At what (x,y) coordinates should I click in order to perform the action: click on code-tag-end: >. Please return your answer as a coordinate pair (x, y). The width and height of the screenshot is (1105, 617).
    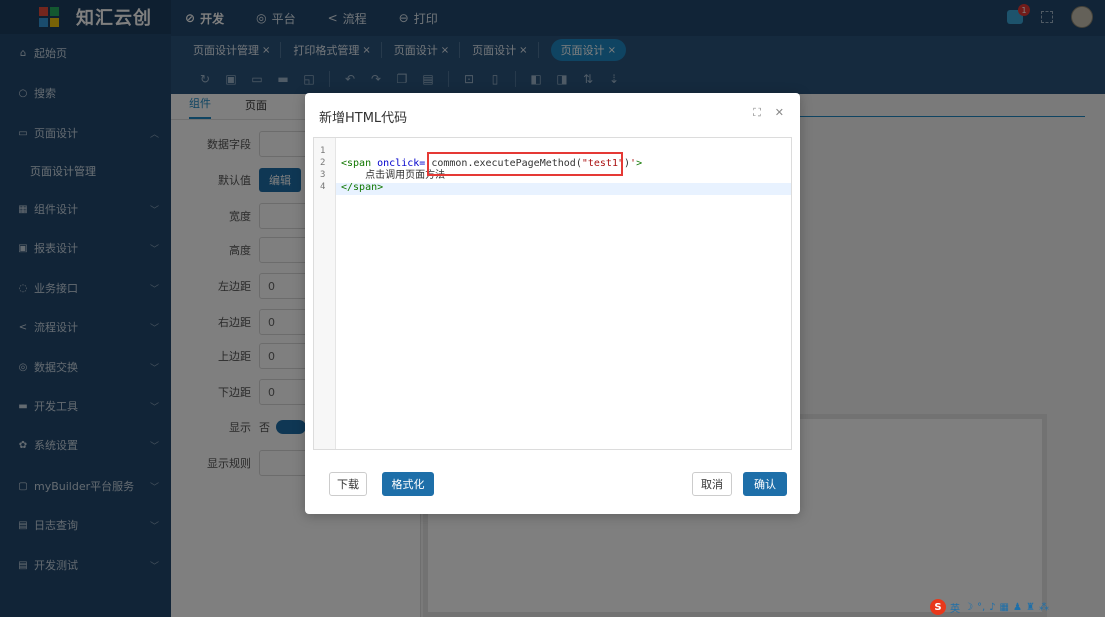
    Looking at the image, I should click on (639, 163).